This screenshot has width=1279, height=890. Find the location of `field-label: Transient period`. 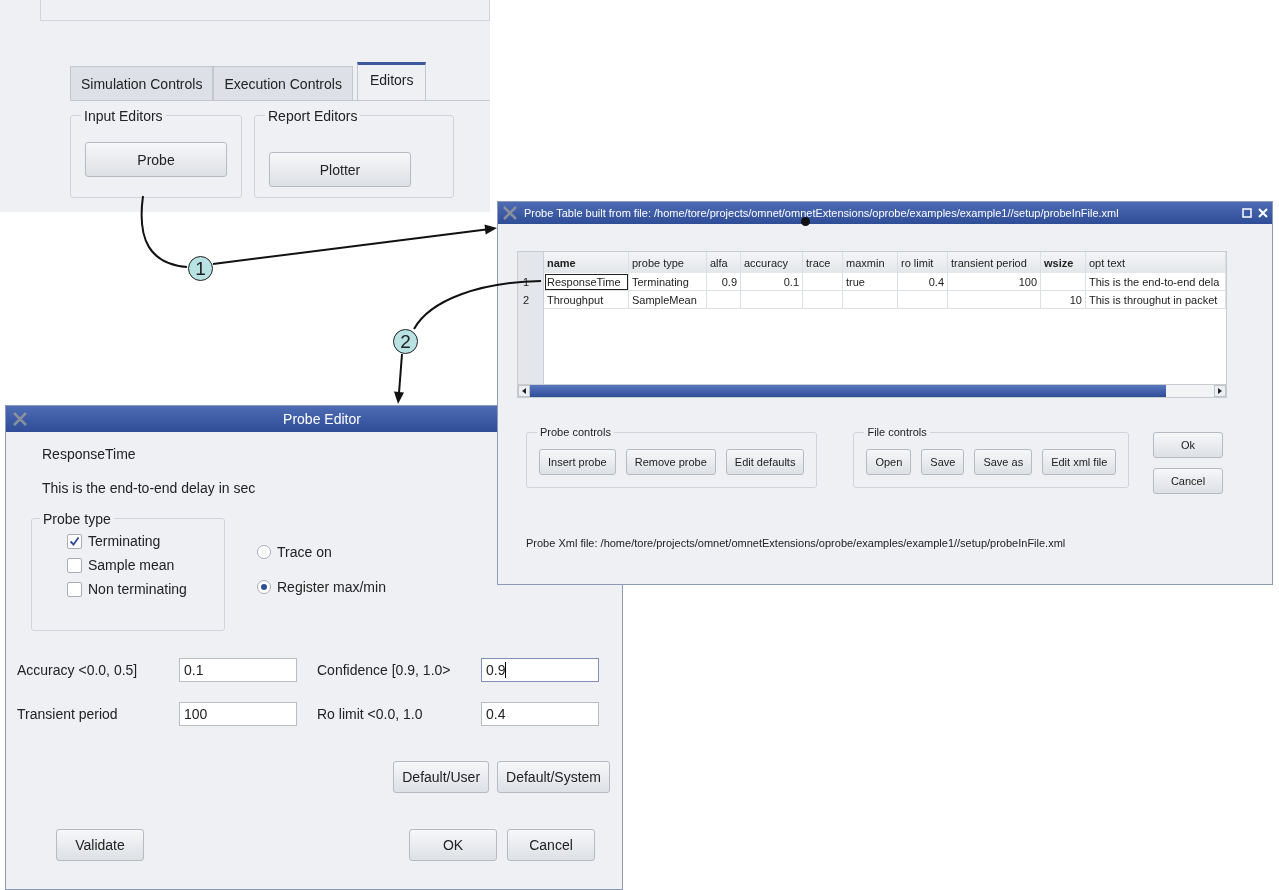

field-label: Transient period is located at coordinates (68, 714).